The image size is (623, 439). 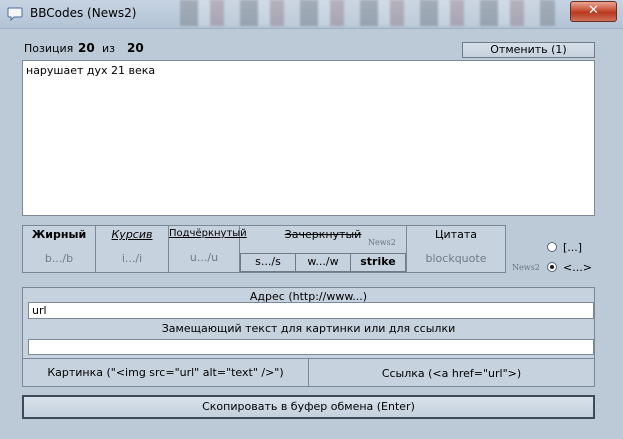 I want to click on position-of-label: из, so click(x=108, y=48).